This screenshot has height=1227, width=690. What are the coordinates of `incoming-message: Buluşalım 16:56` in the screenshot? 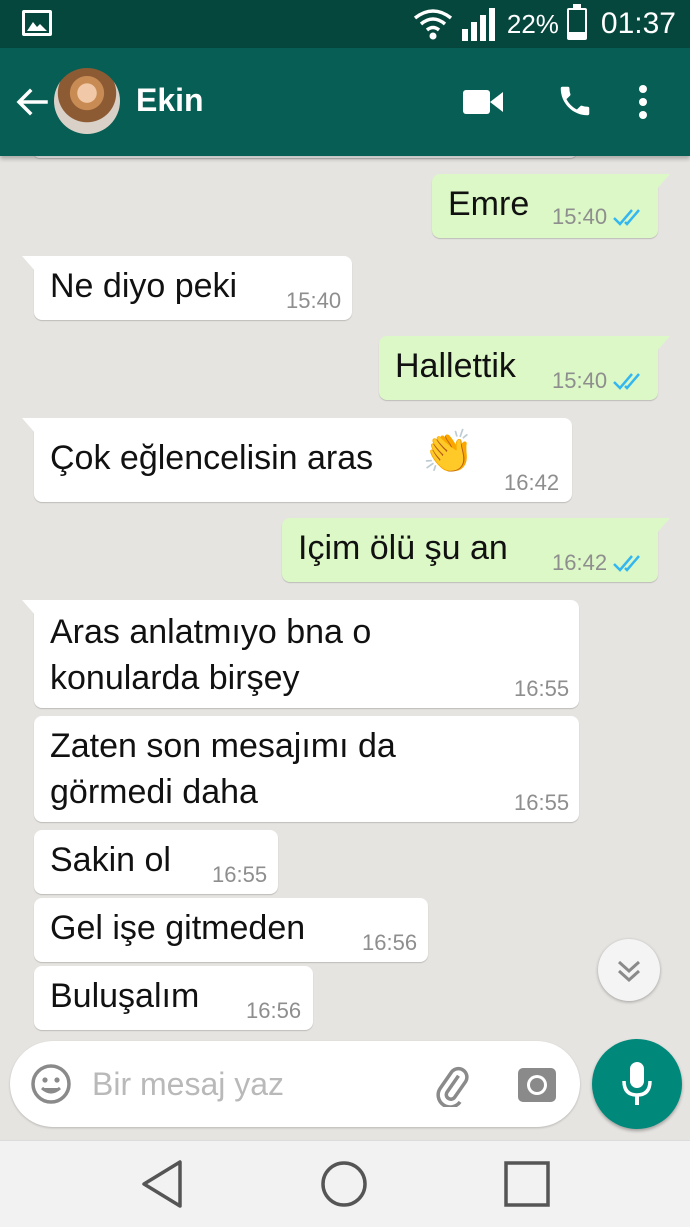 It's located at (173, 998).